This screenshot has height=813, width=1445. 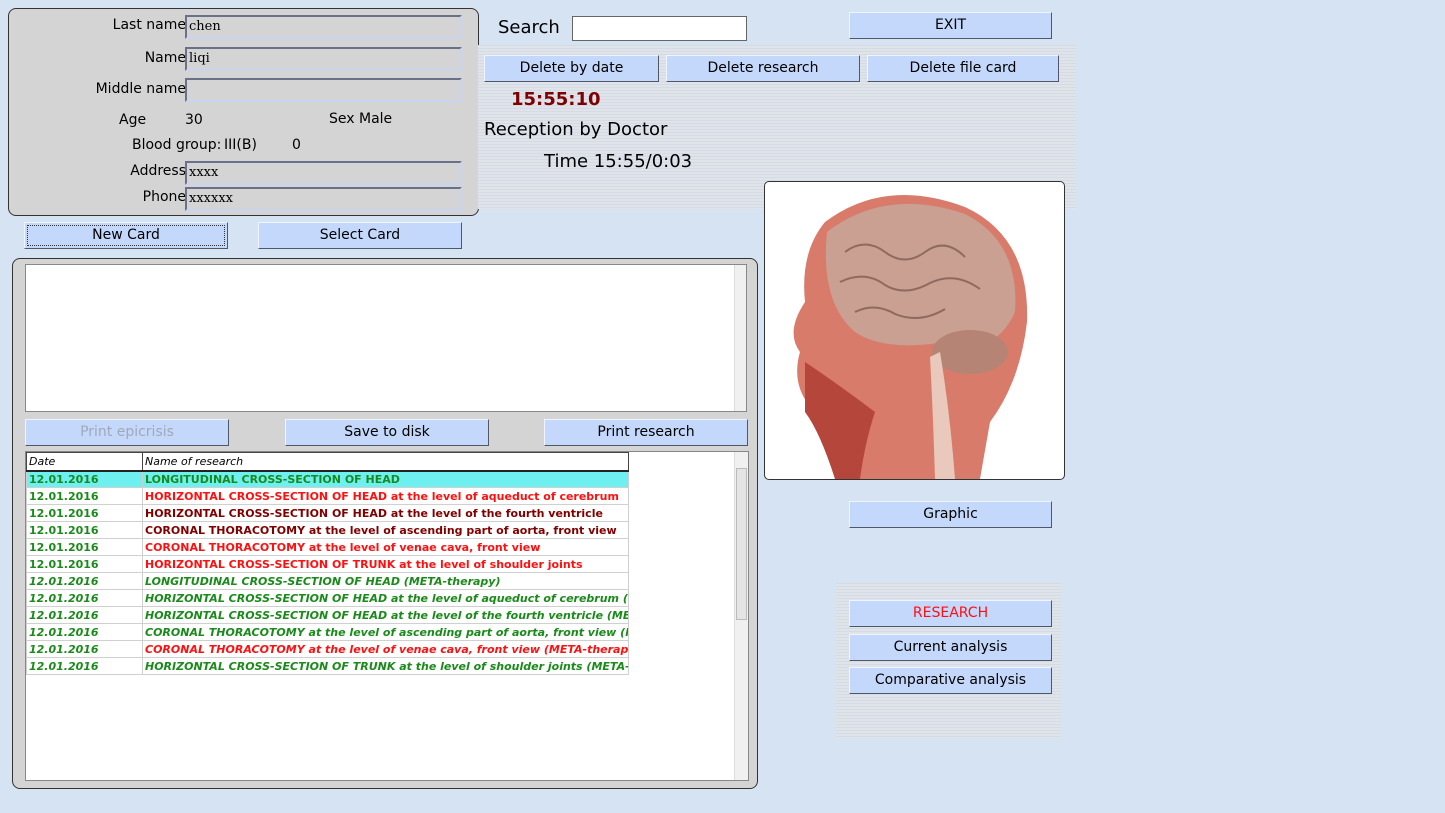 What do you see at coordinates (950, 613) in the screenshot?
I see `research-button: RESEARCH` at bounding box center [950, 613].